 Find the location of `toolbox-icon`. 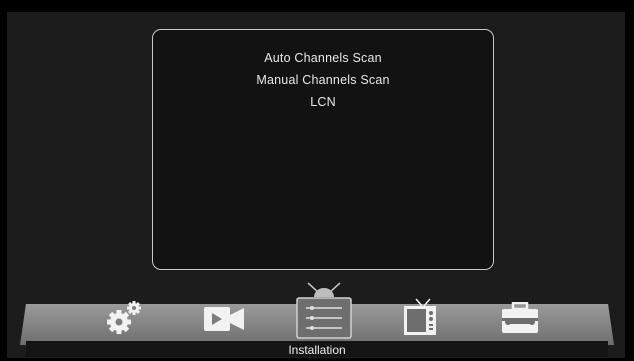

toolbox-icon is located at coordinates (520, 317).